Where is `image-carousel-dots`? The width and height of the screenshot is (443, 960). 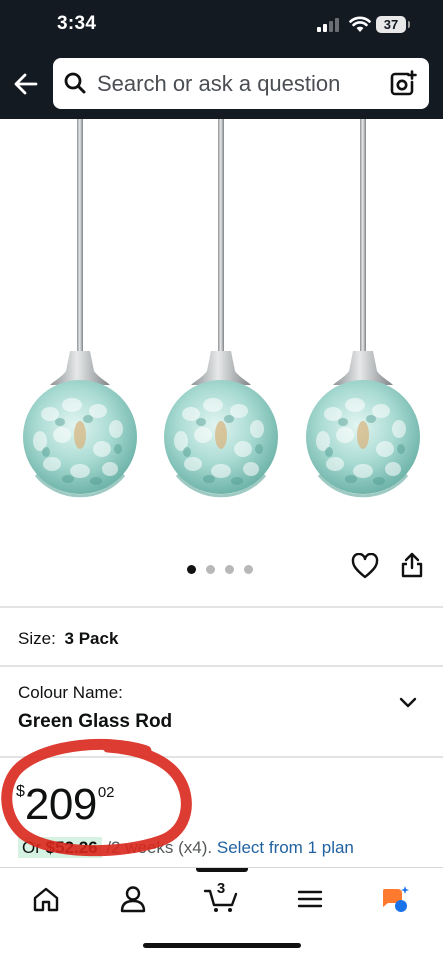 image-carousel-dots is located at coordinates (225, 567).